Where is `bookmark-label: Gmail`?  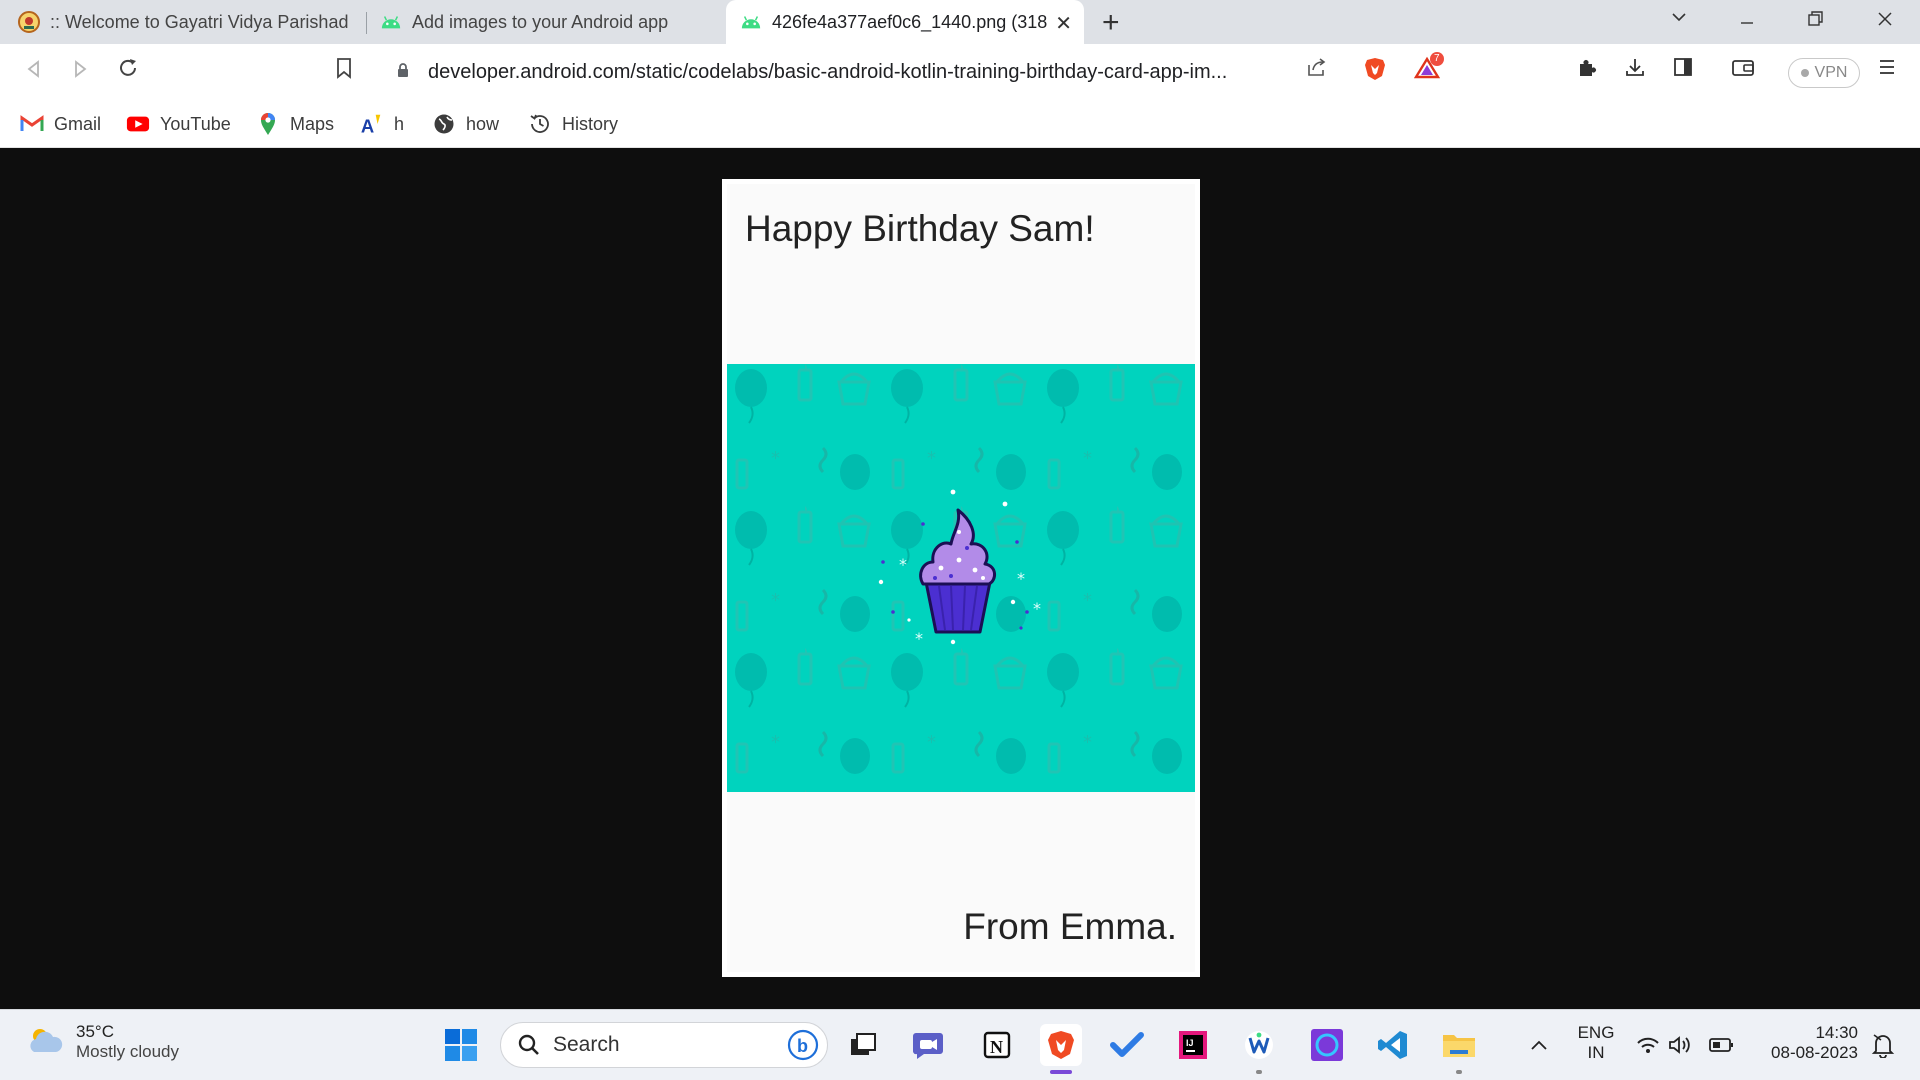 bookmark-label: Gmail is located at coordinates (78, 123).